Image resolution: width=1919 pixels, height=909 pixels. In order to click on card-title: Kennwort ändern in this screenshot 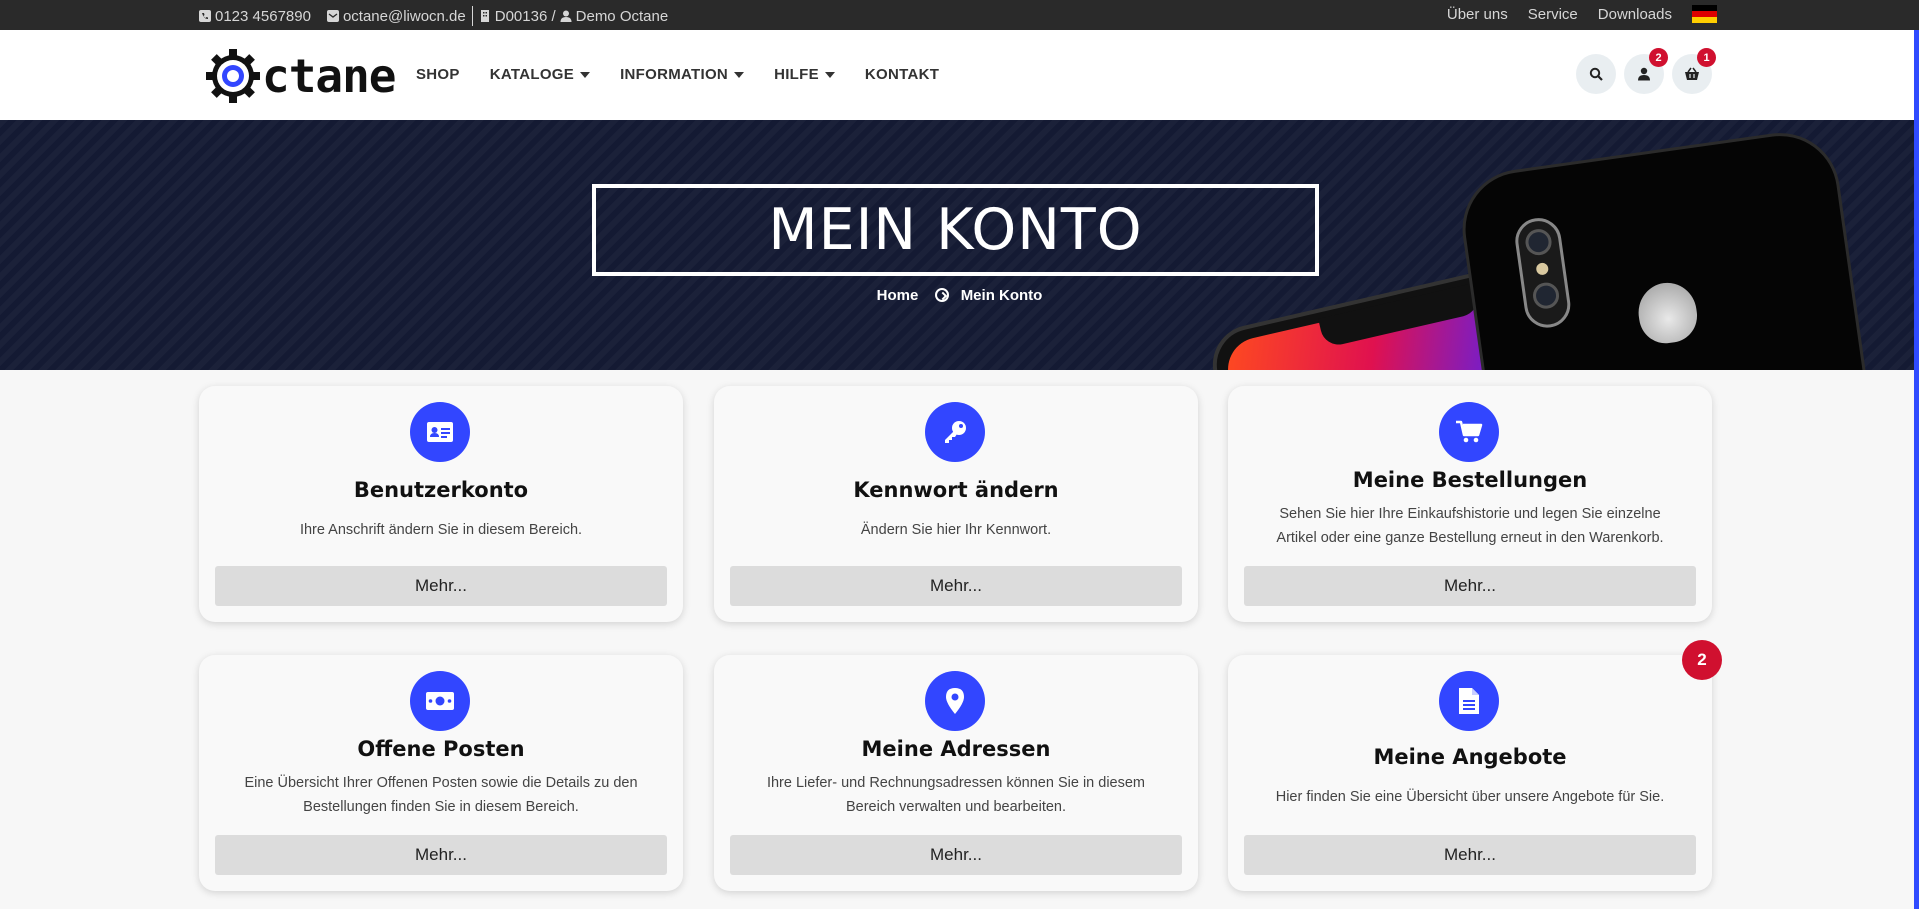, I will do `click(956, 490)`.